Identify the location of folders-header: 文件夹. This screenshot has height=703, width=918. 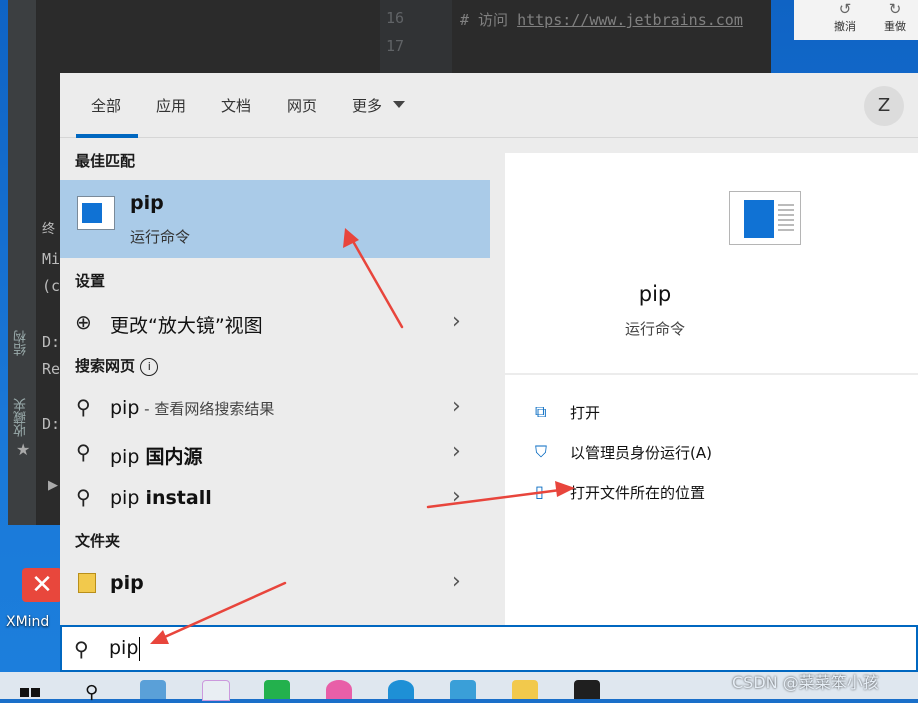
(98, 541).